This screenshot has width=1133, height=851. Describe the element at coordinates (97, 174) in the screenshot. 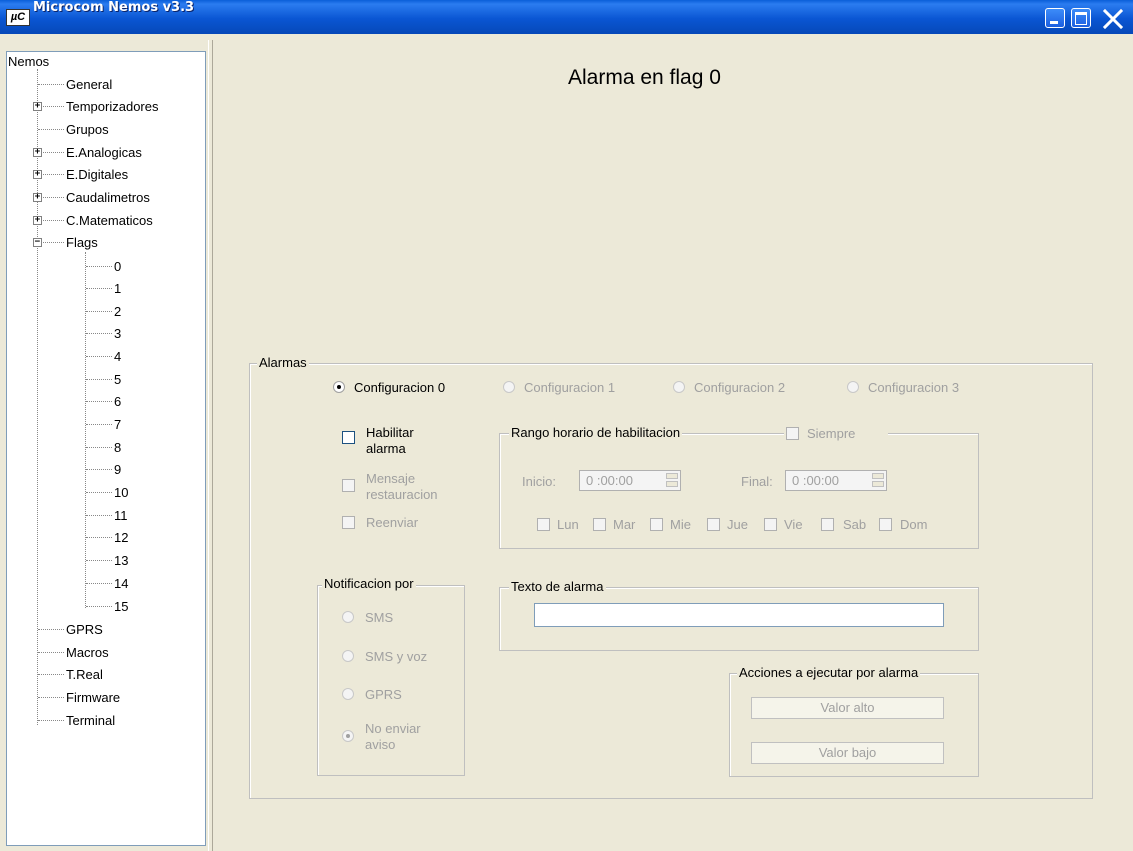

I see `tree-item-e-digitales: E.Digitales` at that location.